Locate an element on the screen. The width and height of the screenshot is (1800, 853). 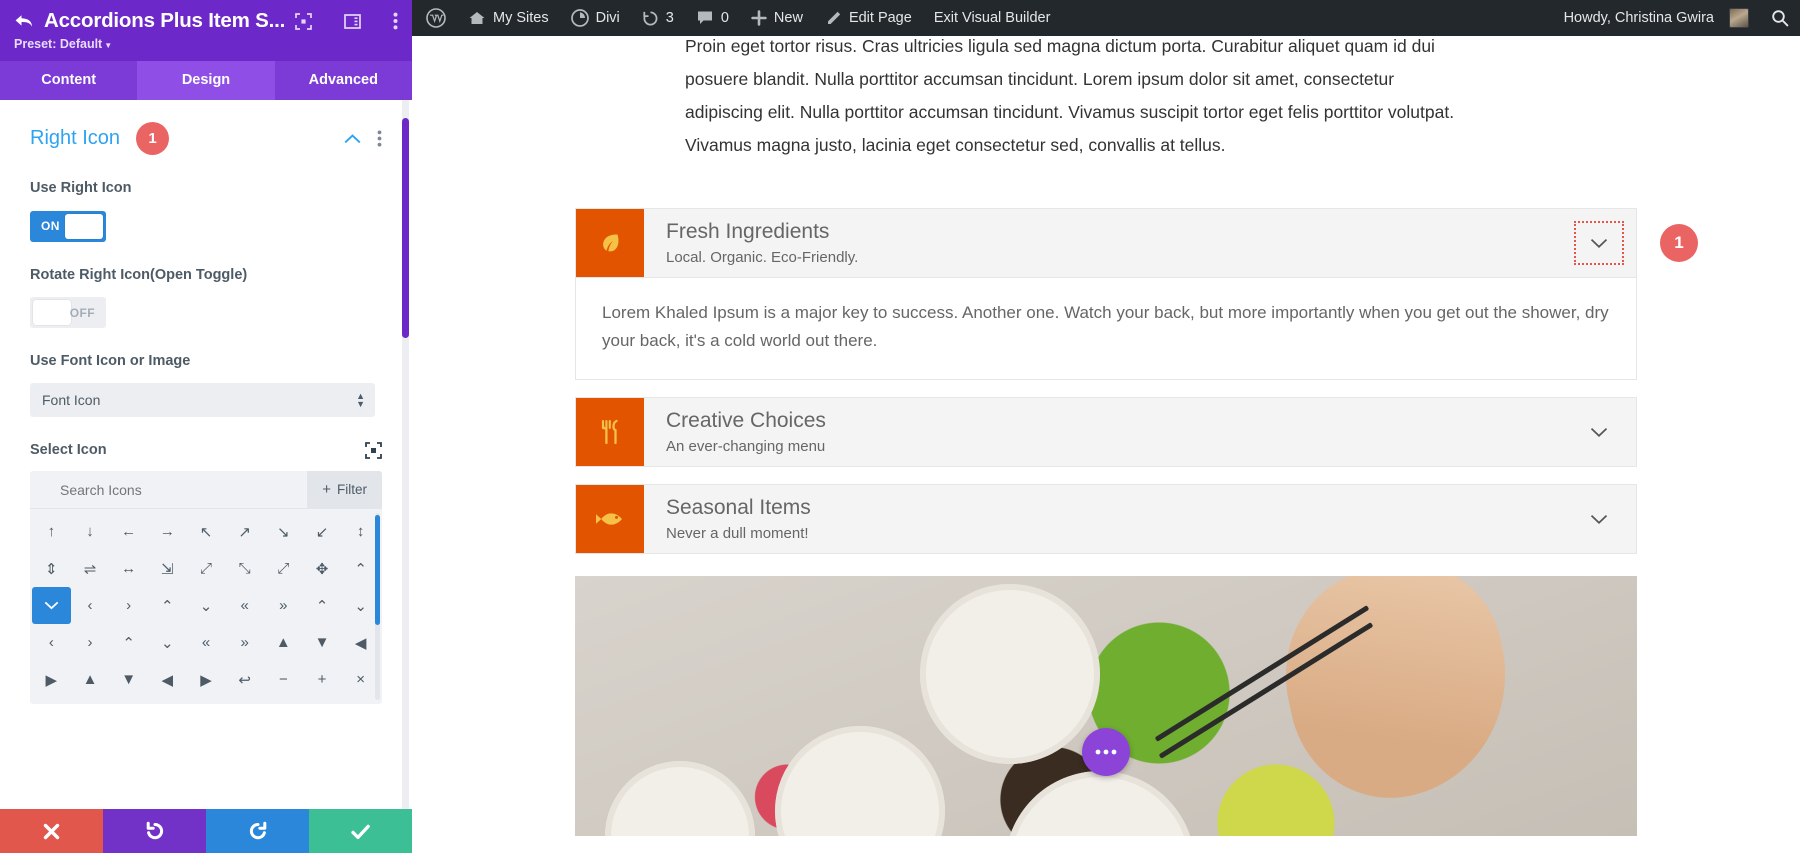
icon-cell-circle-double-chevron-right: » is located at coordinates (244, 642).